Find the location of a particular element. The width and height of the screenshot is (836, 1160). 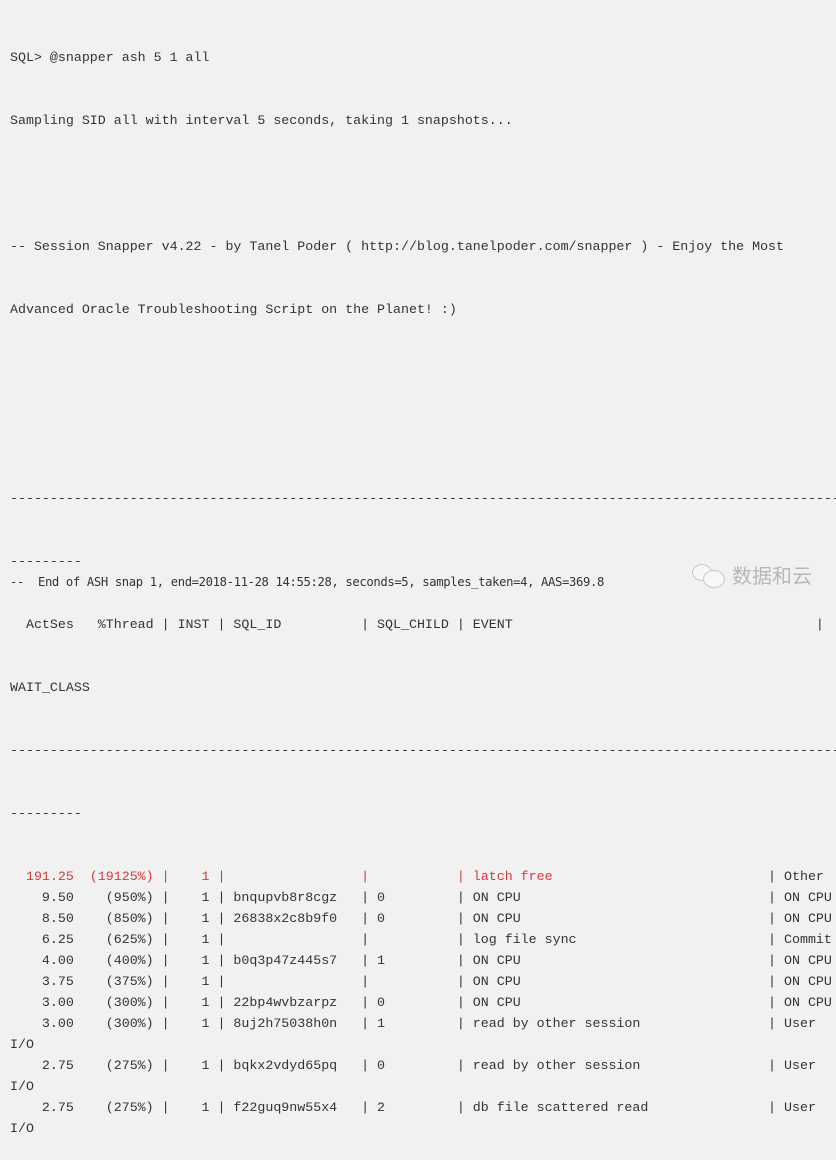

watermark-text: 数据和云 is located at coordinates (772, 576).